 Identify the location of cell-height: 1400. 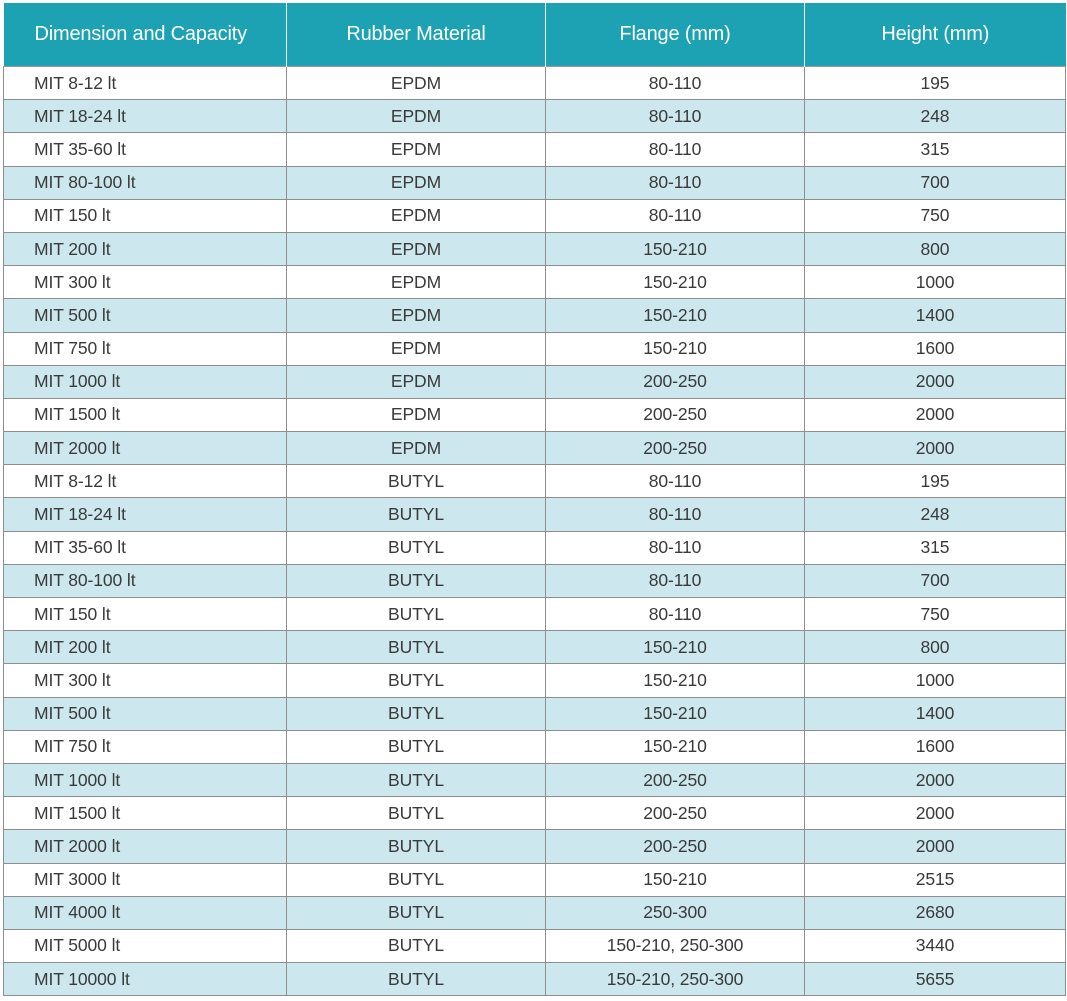
(935, 713).